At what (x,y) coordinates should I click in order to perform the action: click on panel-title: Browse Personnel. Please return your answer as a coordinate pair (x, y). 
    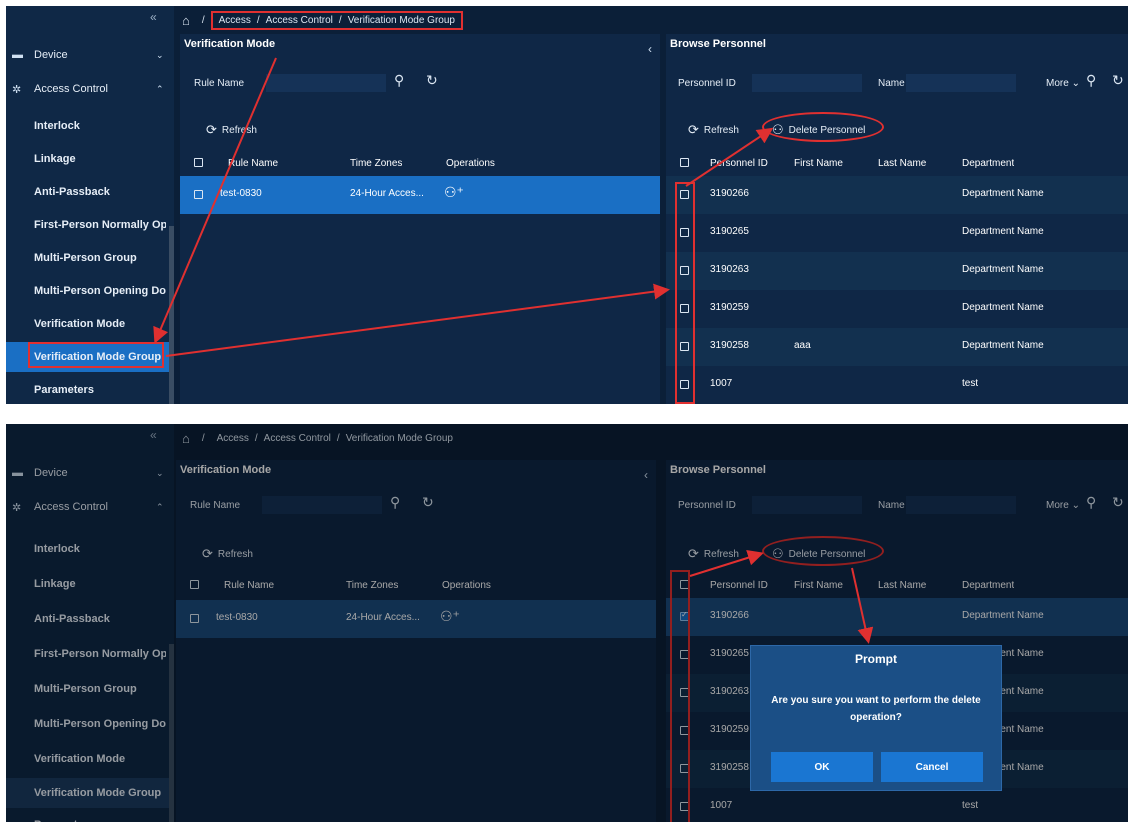
    Looking at the image, I should click on (718, 44).